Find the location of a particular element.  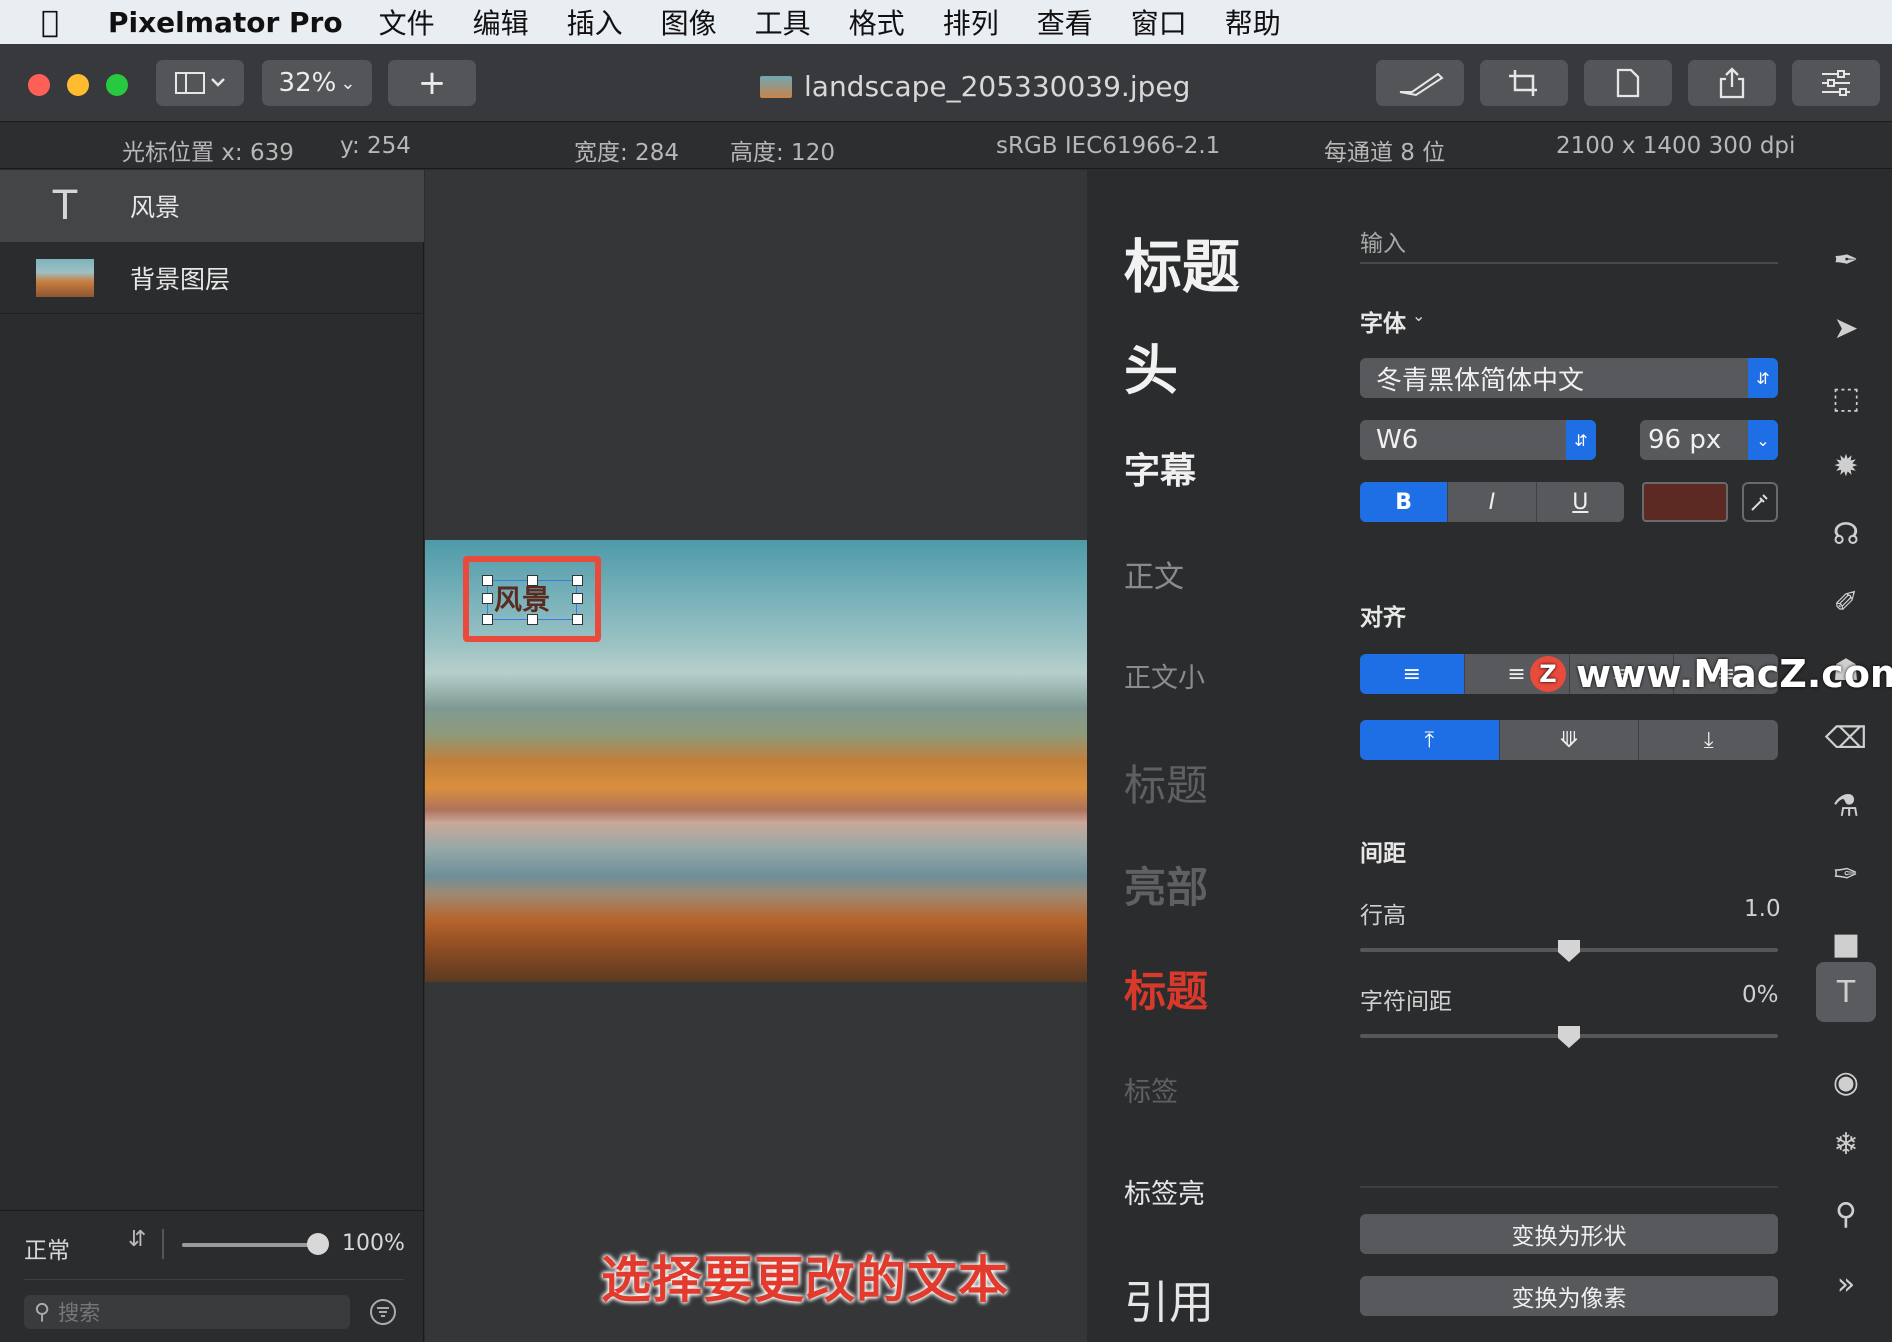

menu-app-name: Pixelmator Pro is located at coordinates (225, 22).